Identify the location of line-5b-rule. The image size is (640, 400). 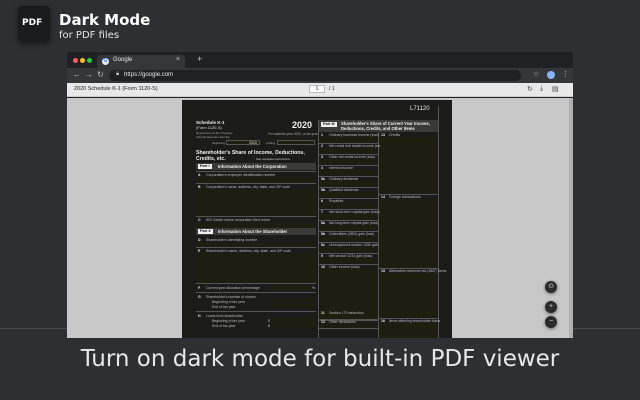
(348, 198).